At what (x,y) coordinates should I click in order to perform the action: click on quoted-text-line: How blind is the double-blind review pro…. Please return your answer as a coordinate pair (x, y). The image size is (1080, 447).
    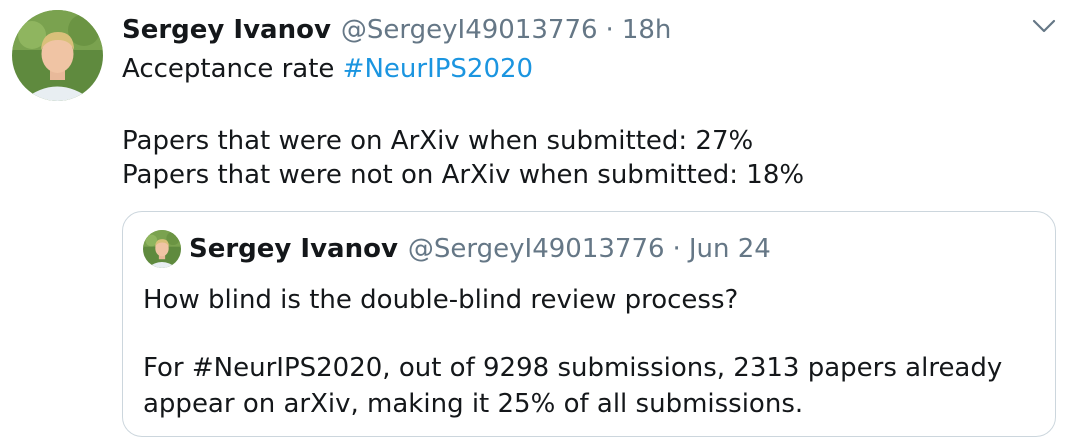
    Looking at the image, I should click on (441, 300).